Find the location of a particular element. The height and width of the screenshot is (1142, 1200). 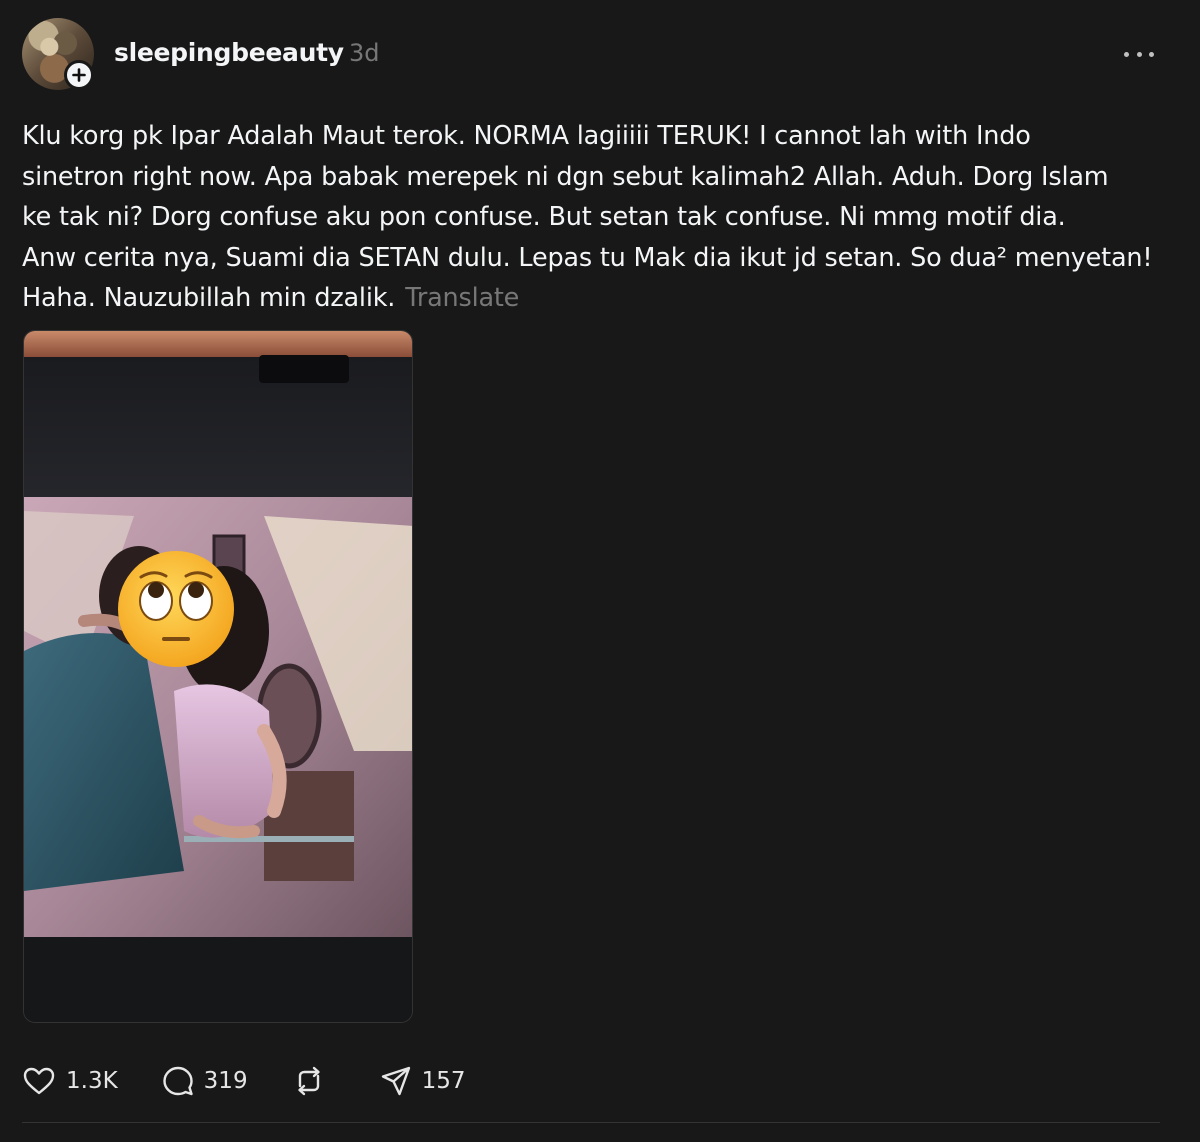

comment-count: 319 is located at coordinates (225, 1081).